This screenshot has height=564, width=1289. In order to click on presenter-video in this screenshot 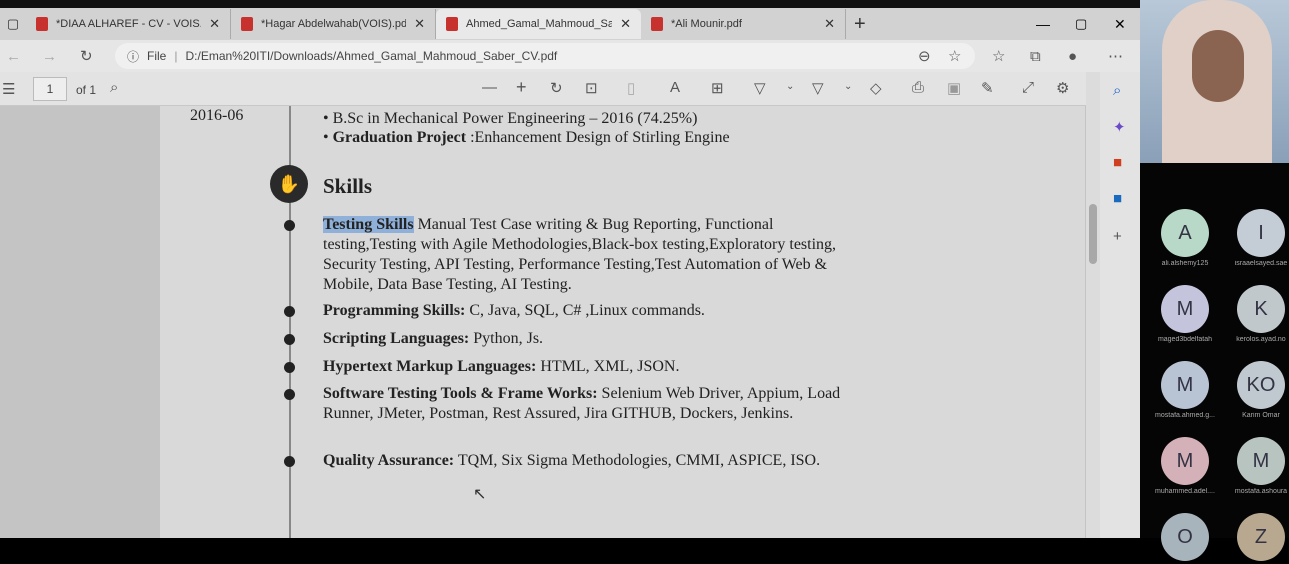, I will do `click(1214, 81)`.